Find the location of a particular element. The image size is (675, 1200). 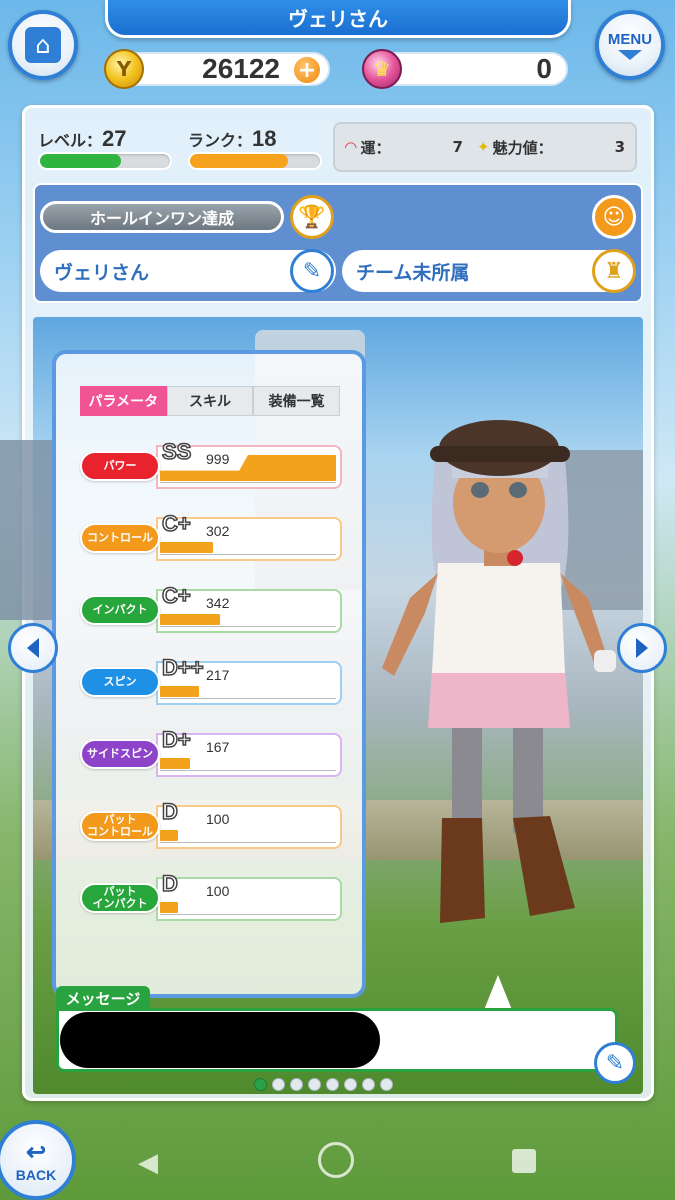

tab-skills: スキル is located at coordinates (210, 401).